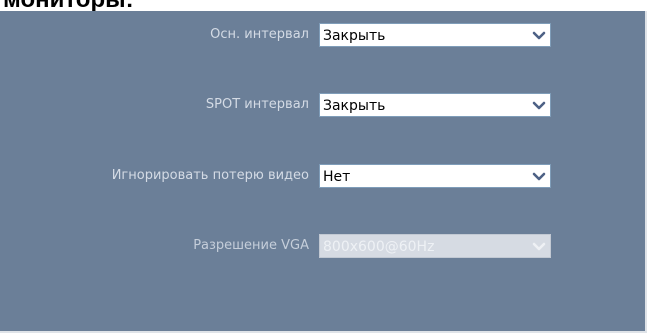 This screenshot has width=649, height=335. What do you see at coordinates (435, 35) in the screenshot?
I see `main-interval-select: Закрыть` at bounding box center [435, 35].